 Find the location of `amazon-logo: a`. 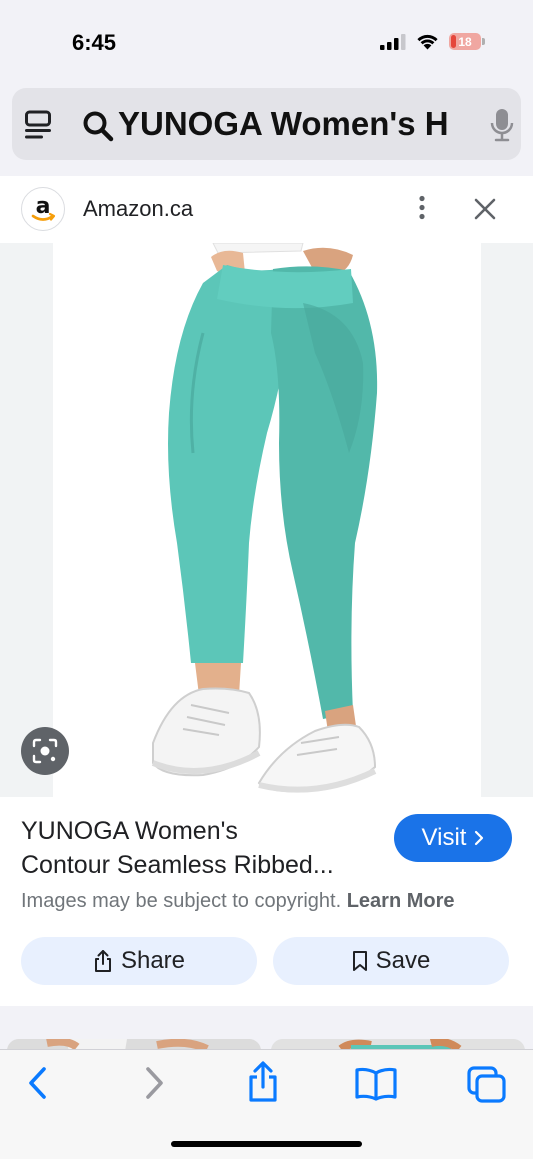

amazon-logo: a is located at coordinates (43, 209).